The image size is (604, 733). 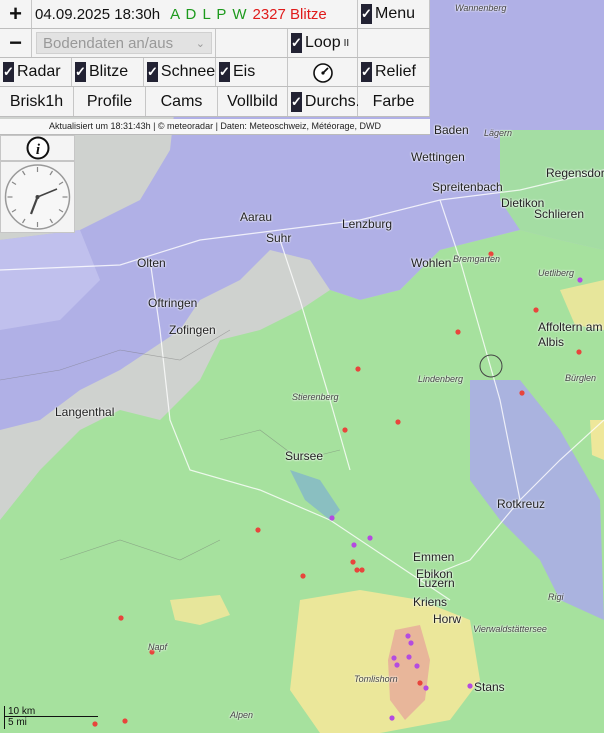 What do you see at coordinates (242, 715) in the screenshot?
I see `map-place-label: Alpen` at bounding box center [242, 715].